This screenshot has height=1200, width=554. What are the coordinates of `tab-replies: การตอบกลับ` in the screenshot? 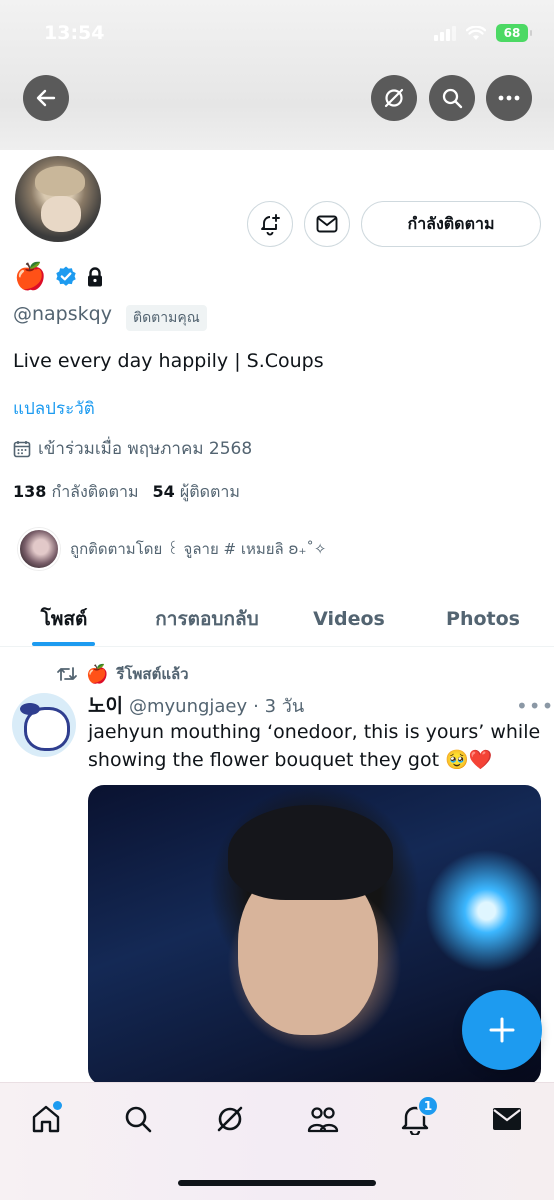 It's located at (207, 618).